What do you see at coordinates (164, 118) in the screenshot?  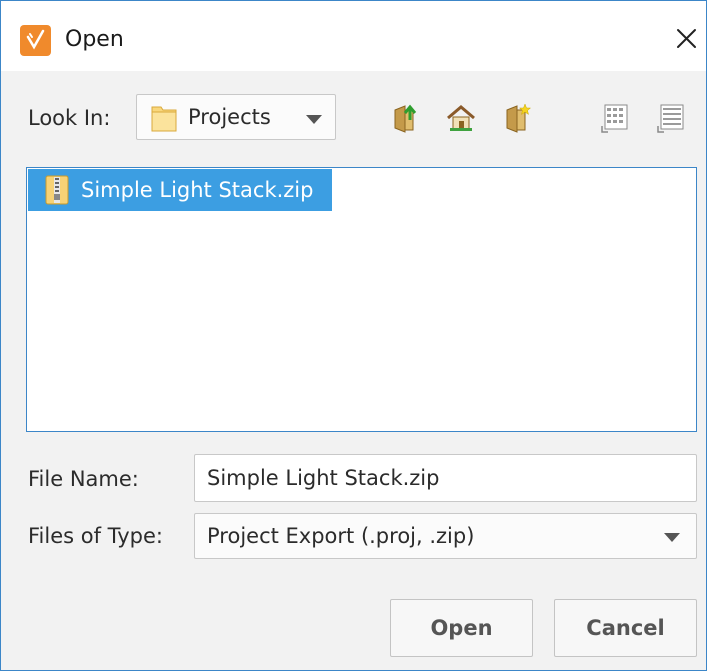 I see `folder-icon` at bounding box center [164, 118].